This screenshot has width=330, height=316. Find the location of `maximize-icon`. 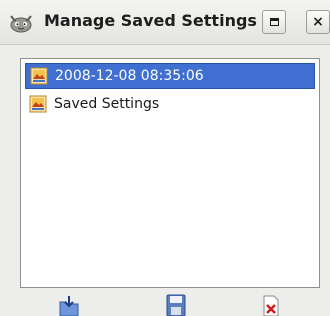

maximize-icon is located at coordinates (274, 22).